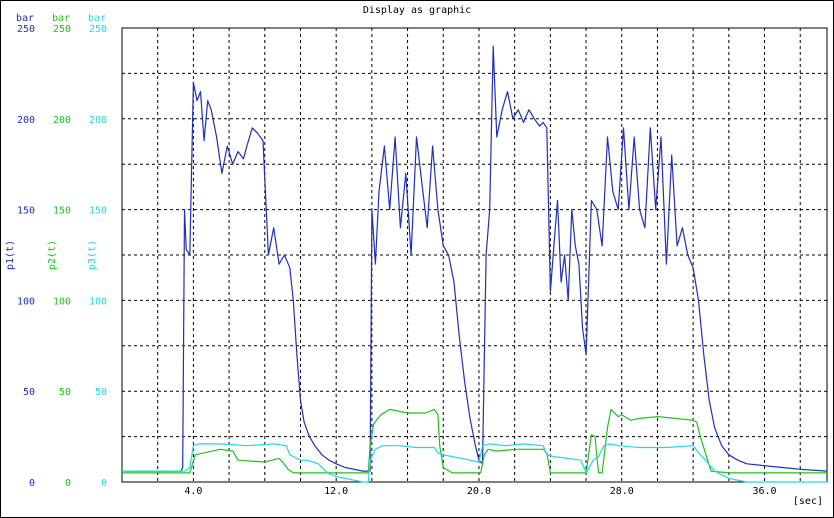 The height and width of the screenshot is (518, 834). Describe the element at coordinates (92, 255) in the screenshot. I see `y-axis-series-name: p3(t)` at that location.